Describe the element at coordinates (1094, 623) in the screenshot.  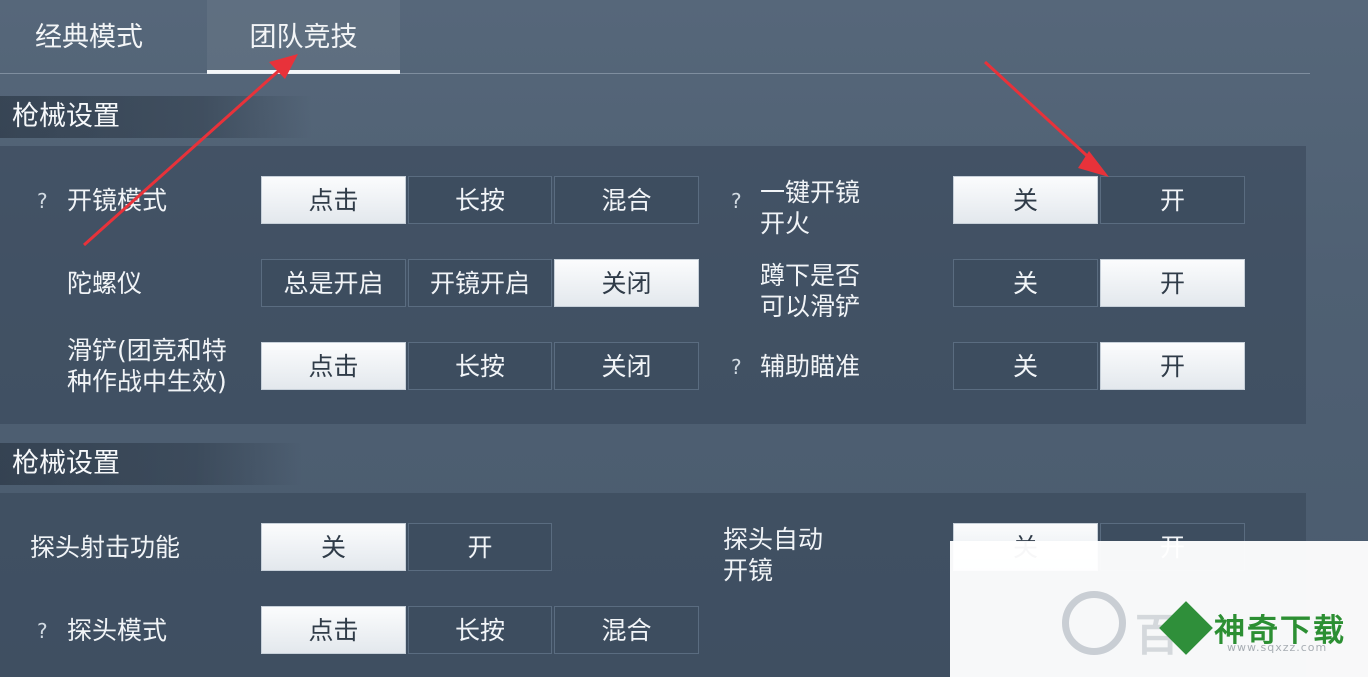
I see `watermark-swirl-icon` at that location.